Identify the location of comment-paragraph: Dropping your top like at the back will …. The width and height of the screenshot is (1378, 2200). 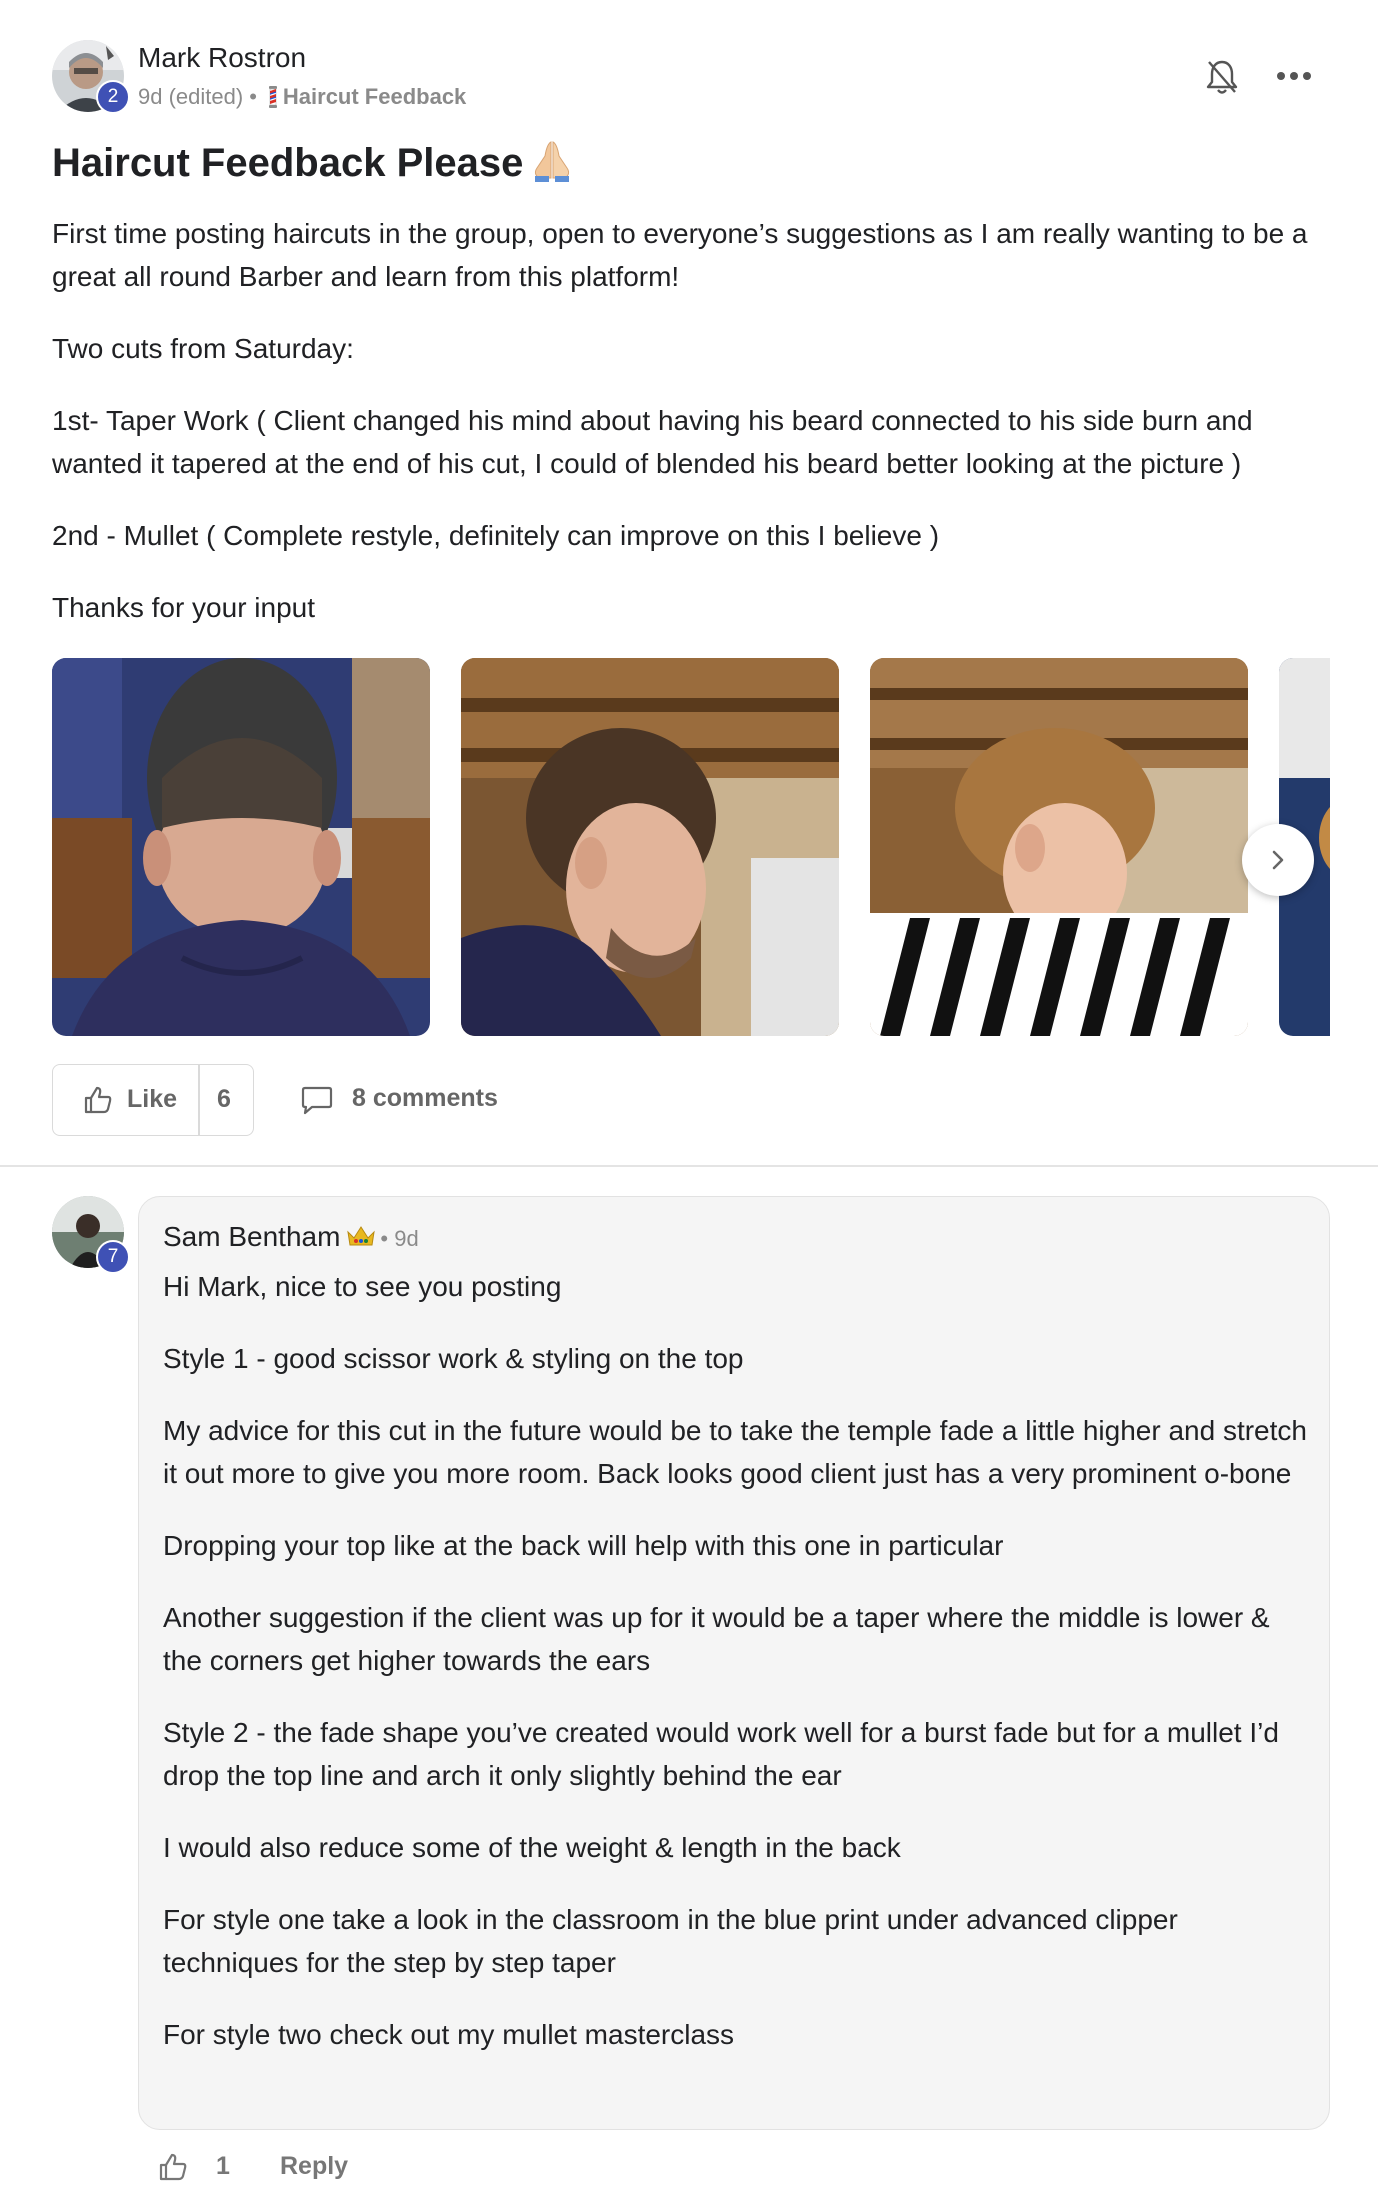
(583, 1545).